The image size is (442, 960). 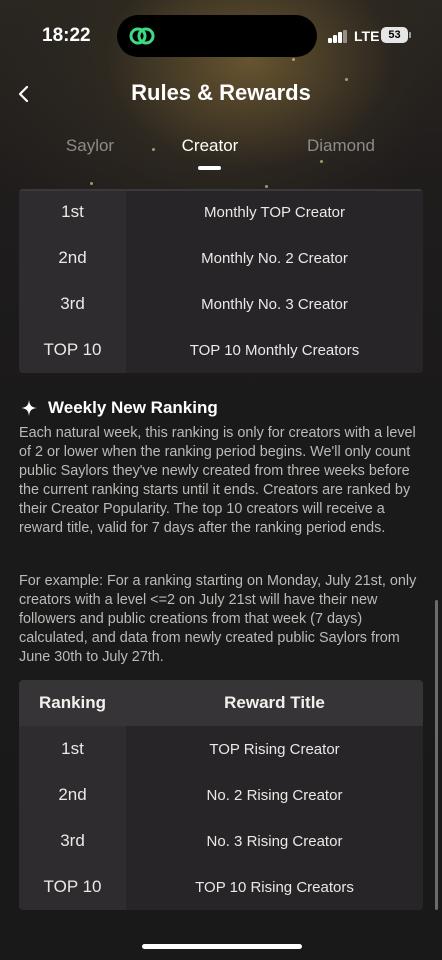 I want to click on tab-bar: Saylor Creator Diamond, so click(x=221, y=154).